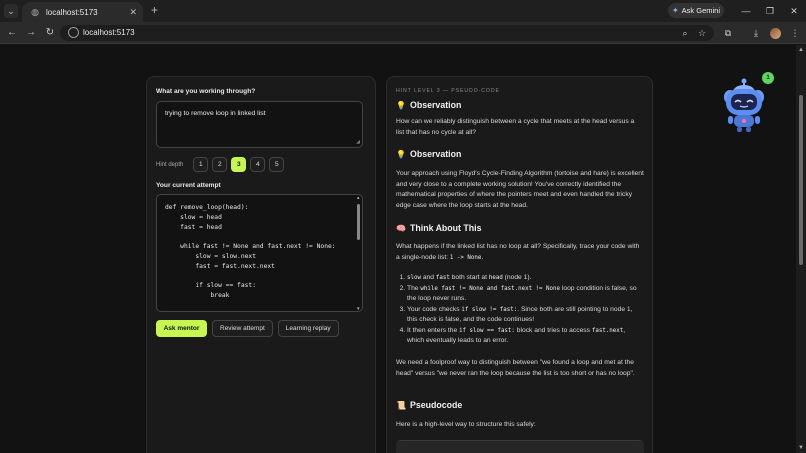  I want to click on reload-icon: ↻, so click(50, 33).